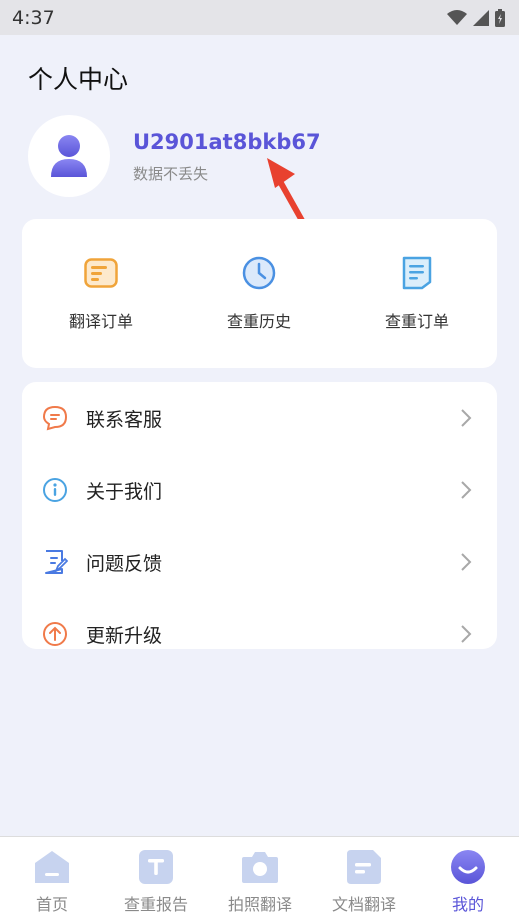 This screenshot has height=923, width=519. Describe the element at coordinates (33, 17) in the screenshot. I see `status-time: 4:37` at that location.